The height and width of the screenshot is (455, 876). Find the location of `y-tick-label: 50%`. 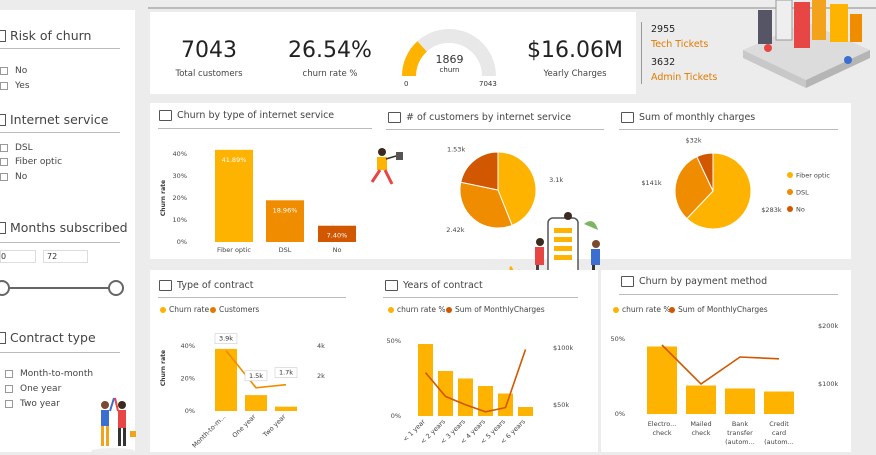

y-tick-label: 50% is located at coordinates (394, 341).